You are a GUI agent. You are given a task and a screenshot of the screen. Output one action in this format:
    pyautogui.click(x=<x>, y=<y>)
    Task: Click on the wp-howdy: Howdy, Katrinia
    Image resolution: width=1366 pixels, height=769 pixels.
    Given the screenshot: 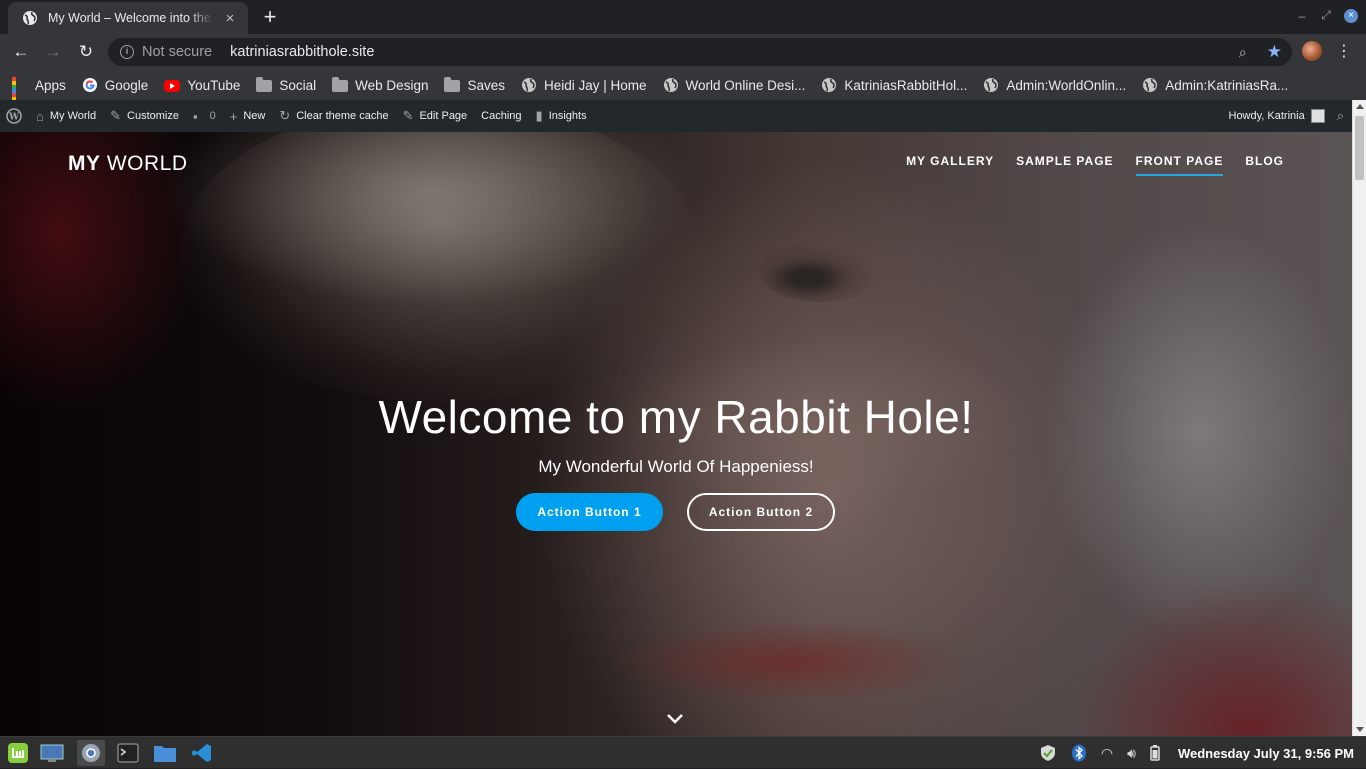 What is the action you would take?
    pyautogui.click(x=1267, y=116)
    